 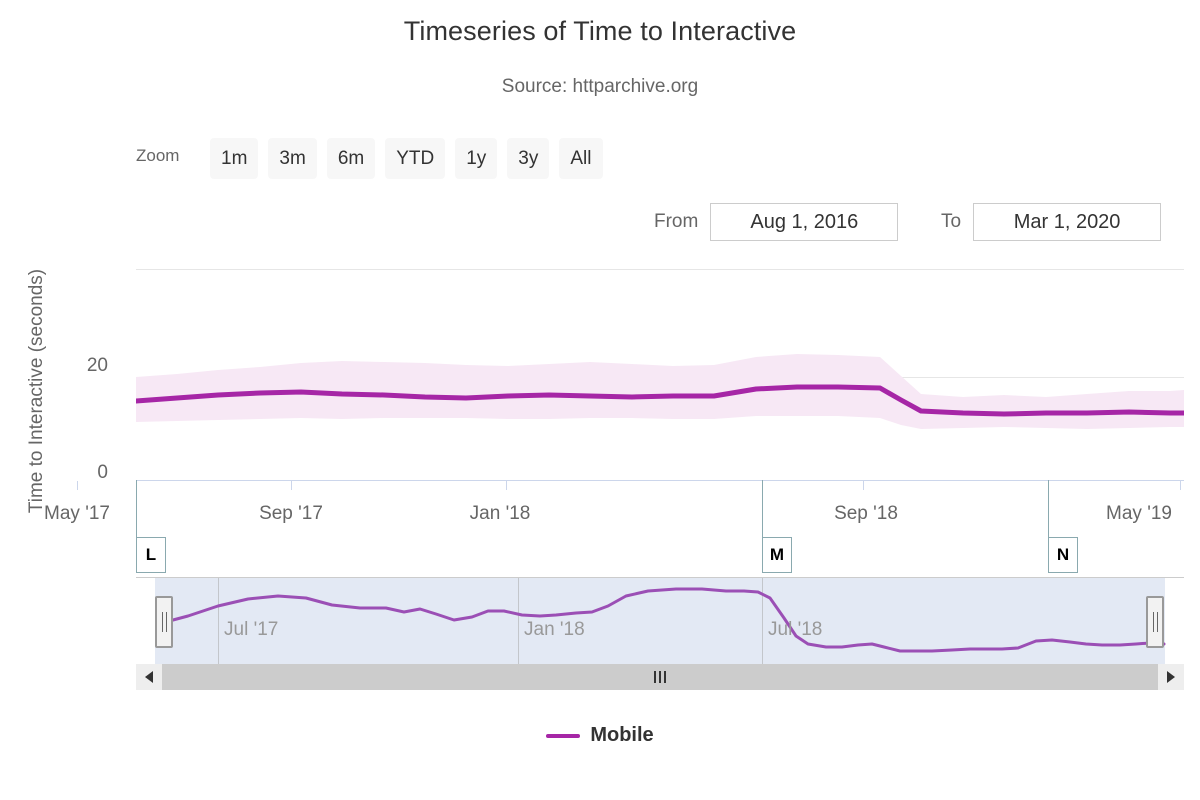 What do you see at coordinates (600, 86) in the screenshot?
I see `chart-subtitle: Source: httparchive.org` at bounding box center [600, 86].